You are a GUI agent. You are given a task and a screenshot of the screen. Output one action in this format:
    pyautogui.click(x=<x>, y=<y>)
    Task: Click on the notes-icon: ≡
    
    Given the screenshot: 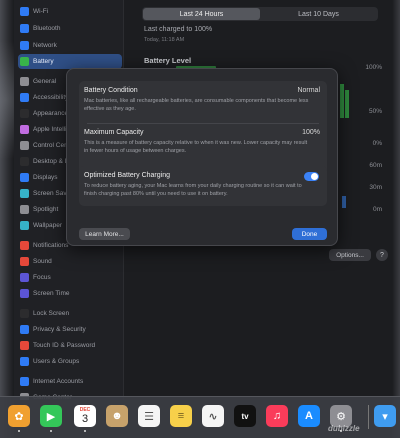 What is the action you would take?
    pyautogui.click(x=181, y=416)
    